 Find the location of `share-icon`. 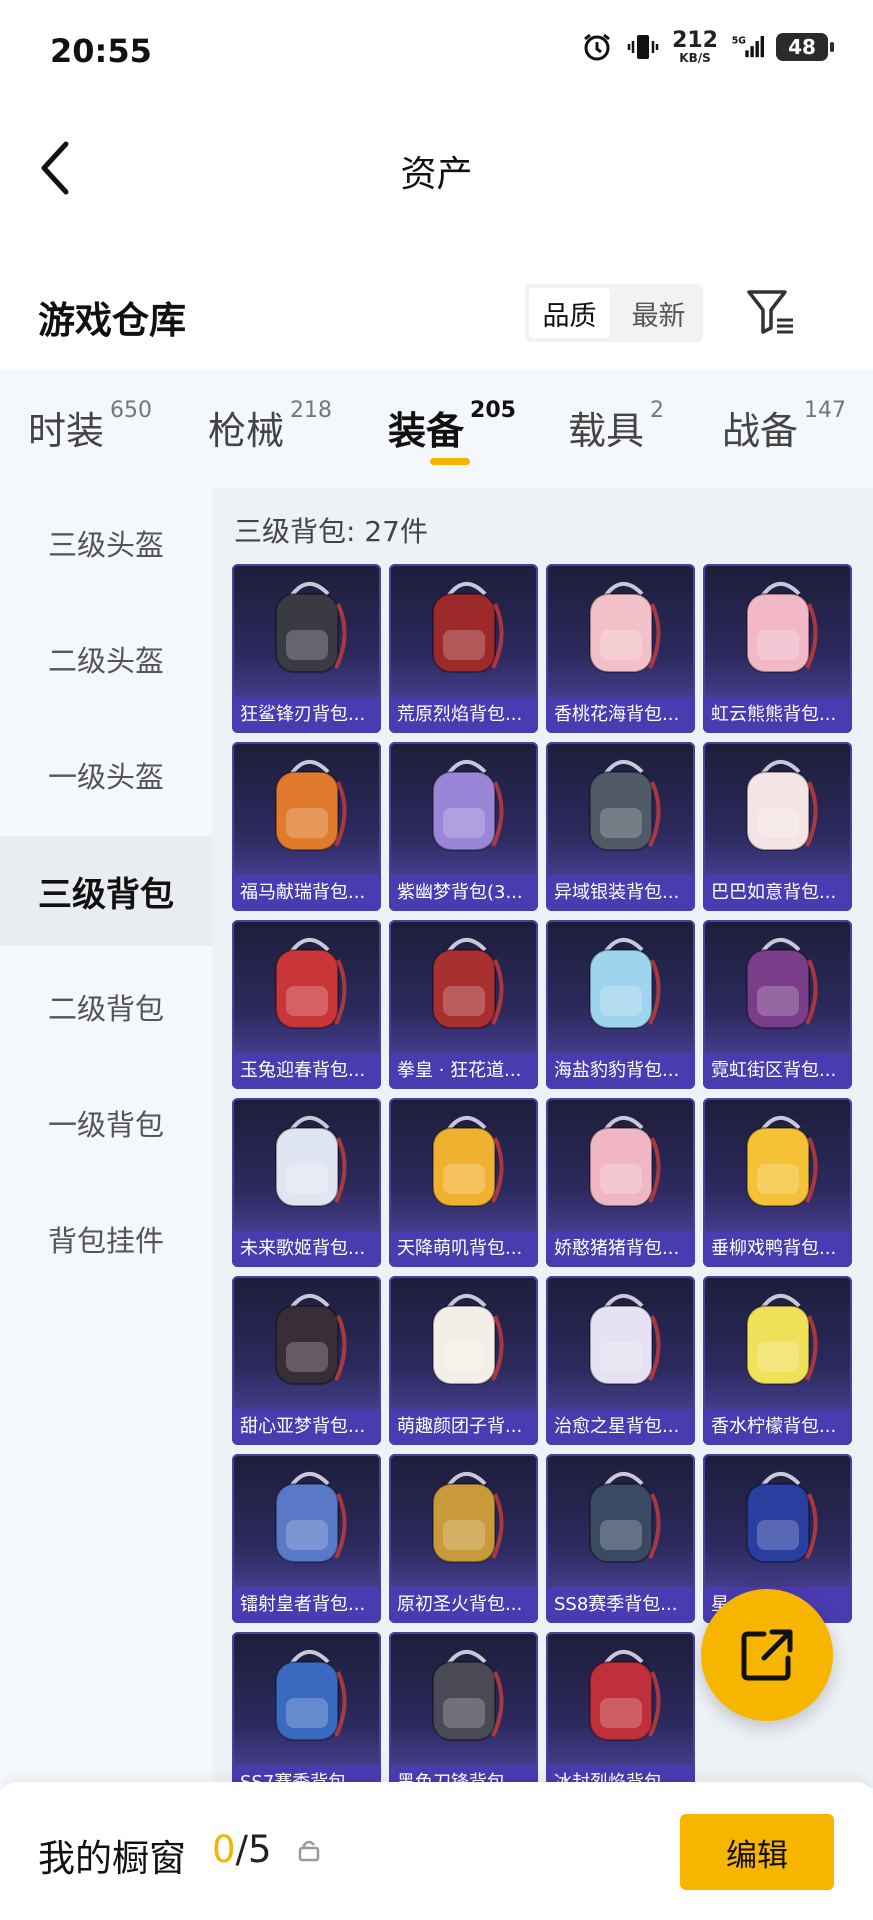

share-icon is located at coordinates (767, 1655).